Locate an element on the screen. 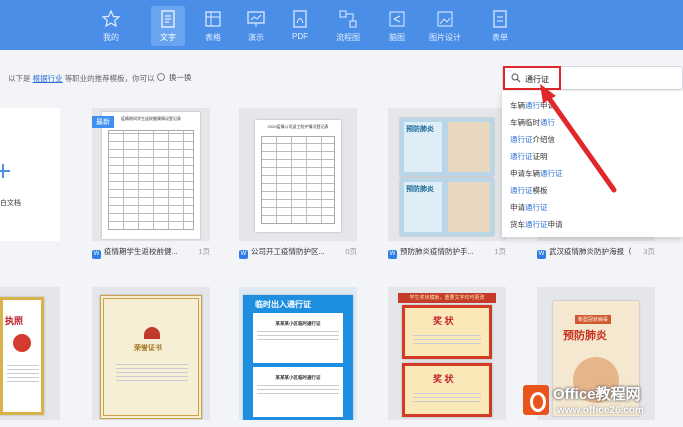 Image resolution: width=683 pixels, height=427 pixels. tab-writer: 文字 is located at coordinates (168, 26).